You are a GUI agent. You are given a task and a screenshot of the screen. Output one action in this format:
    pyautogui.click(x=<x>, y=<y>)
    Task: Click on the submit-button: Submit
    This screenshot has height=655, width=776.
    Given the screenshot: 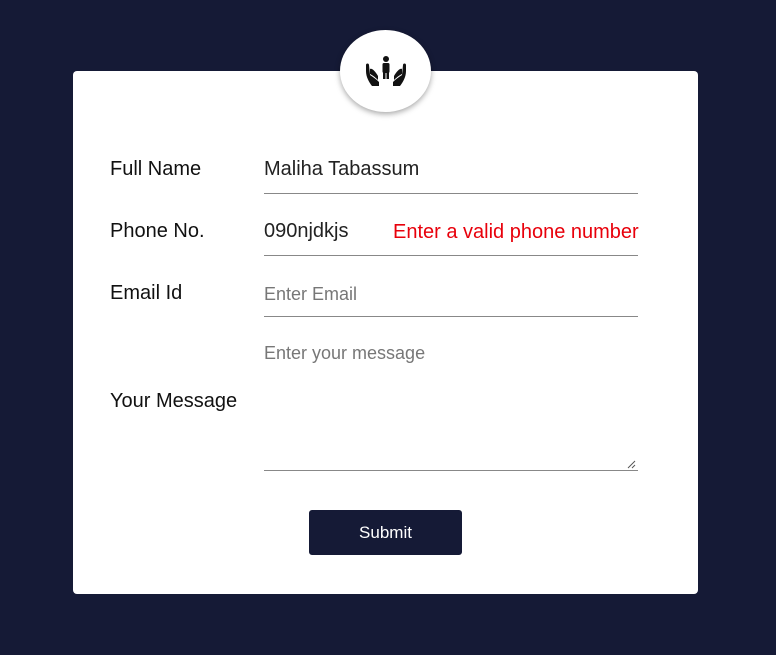 What is the action you would take?
    pyautogui.click(x=385, y=532)
    